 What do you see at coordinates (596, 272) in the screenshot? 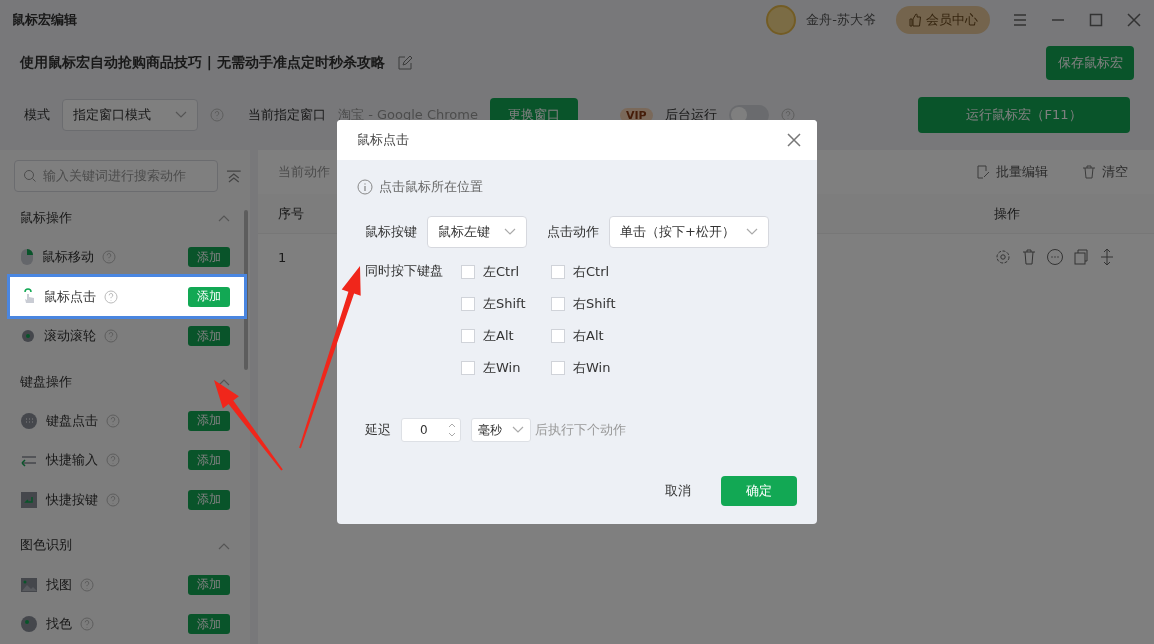
I see `modifier-checkbox: 右Ctrl` at bounding box center [596, 272].